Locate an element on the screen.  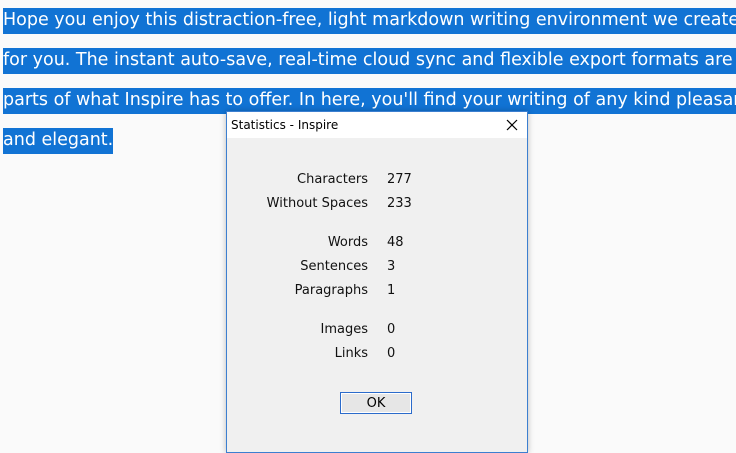
stat-label: Paragraphs is located at coordinates (331, 290).